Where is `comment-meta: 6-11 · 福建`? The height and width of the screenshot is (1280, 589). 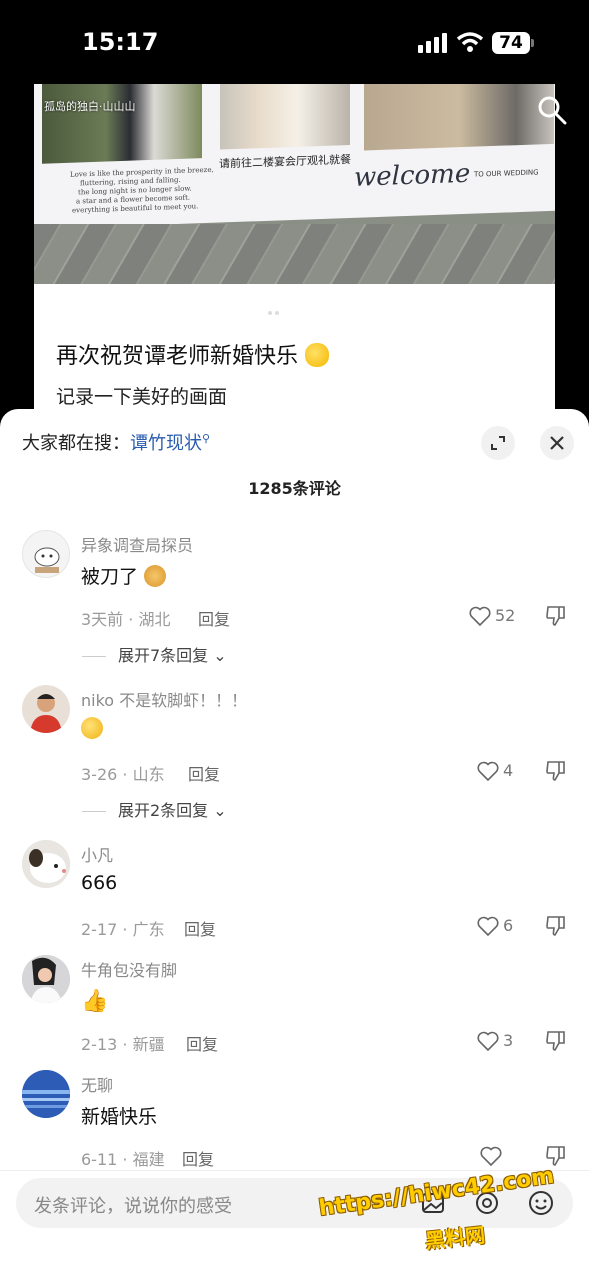 comment-meta: 6-11 · 福建 is located at coordinates (123, 1159).